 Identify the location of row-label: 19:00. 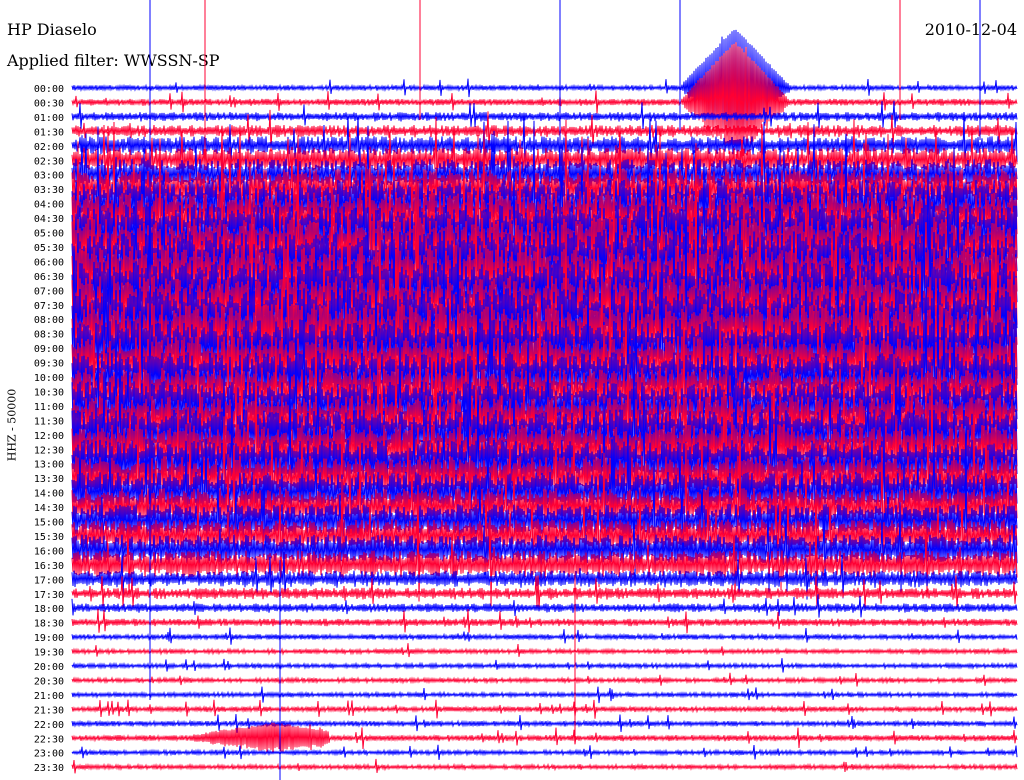
(49, 638).